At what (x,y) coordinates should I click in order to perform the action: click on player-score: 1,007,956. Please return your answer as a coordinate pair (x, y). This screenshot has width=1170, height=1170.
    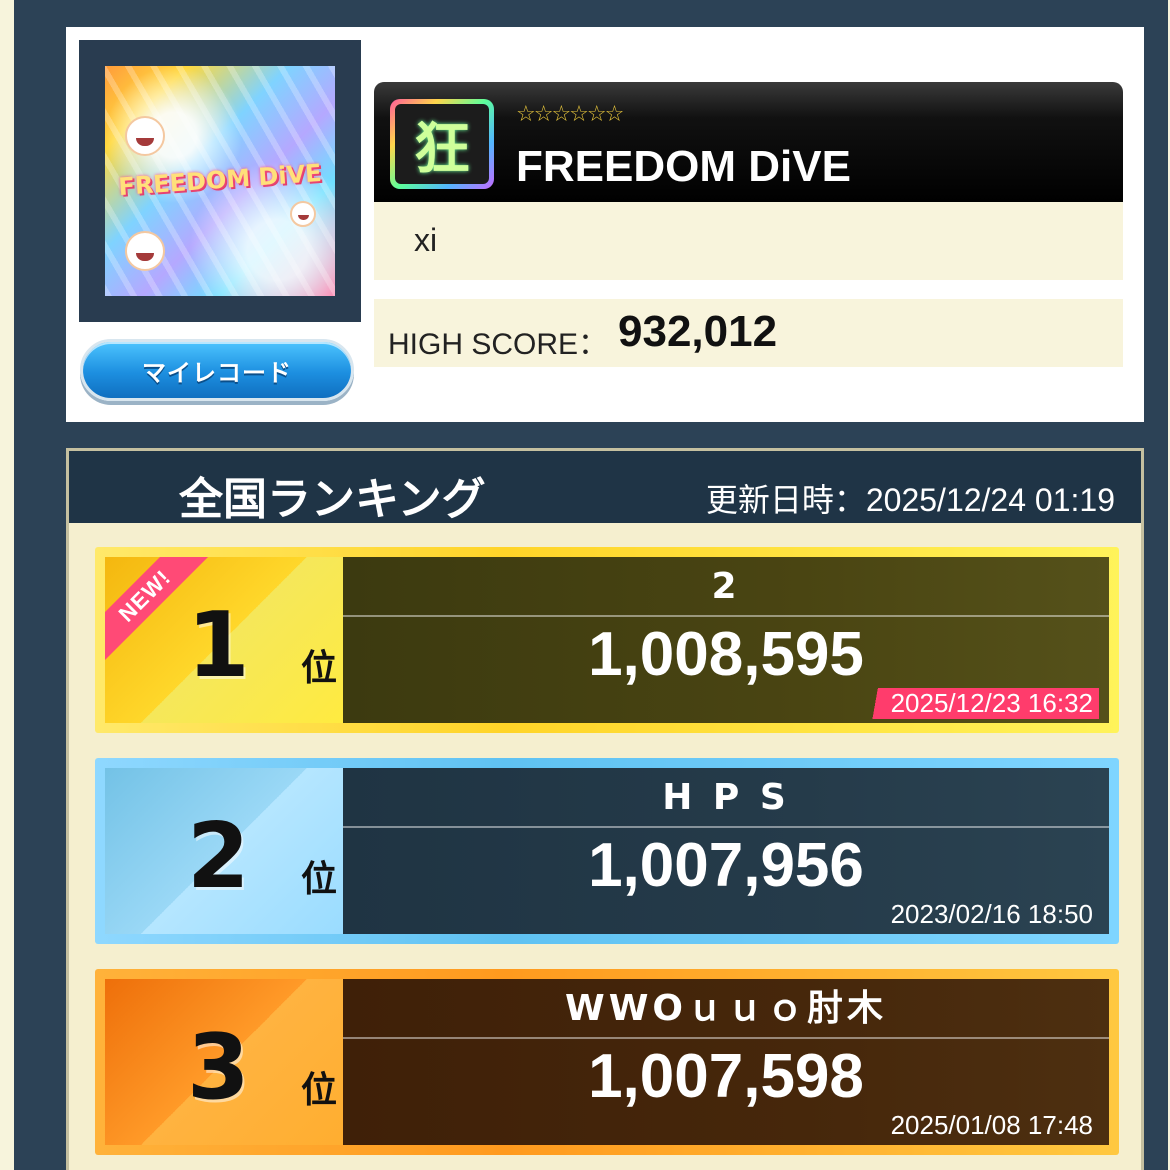
    Looking at the image, I should click on (726, 865).